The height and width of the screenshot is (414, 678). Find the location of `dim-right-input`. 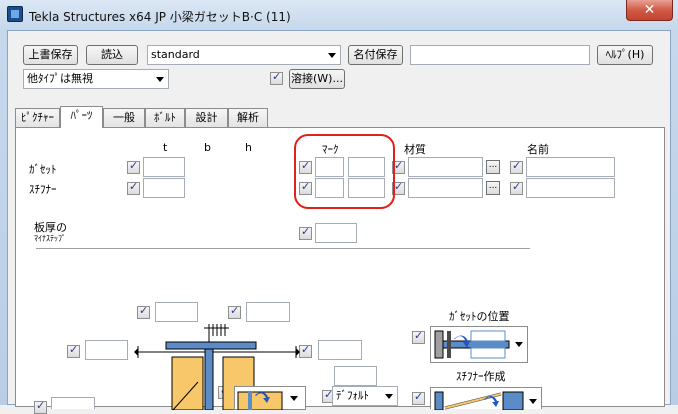

dim-right-input is located at coordinates (340, 350).